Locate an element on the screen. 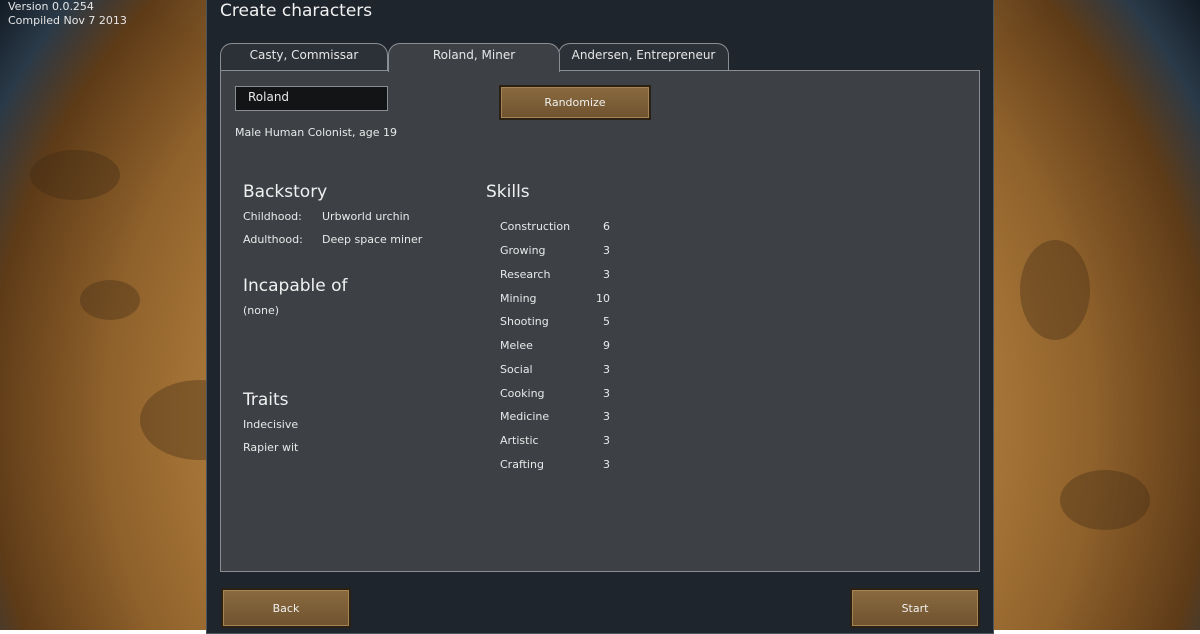  childhood-label: Childhood: is located at coordinates (272, 216).